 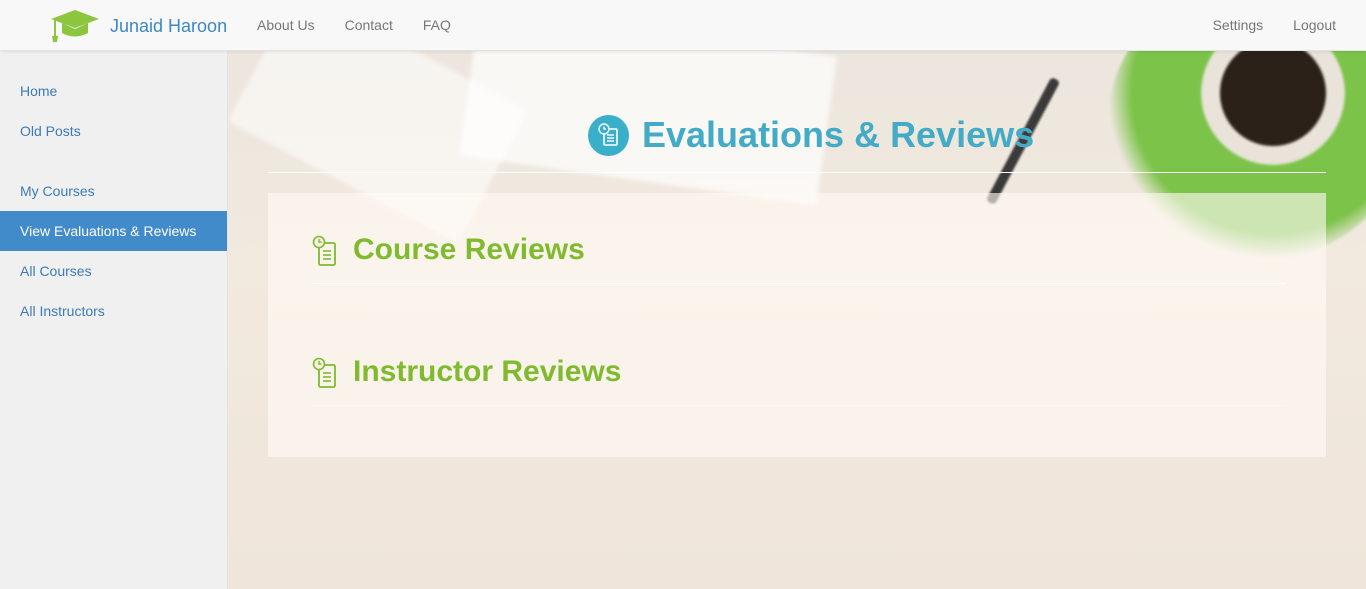 I want to click on course-reviews-section: Course Reviews, so click(x=799, y=258).